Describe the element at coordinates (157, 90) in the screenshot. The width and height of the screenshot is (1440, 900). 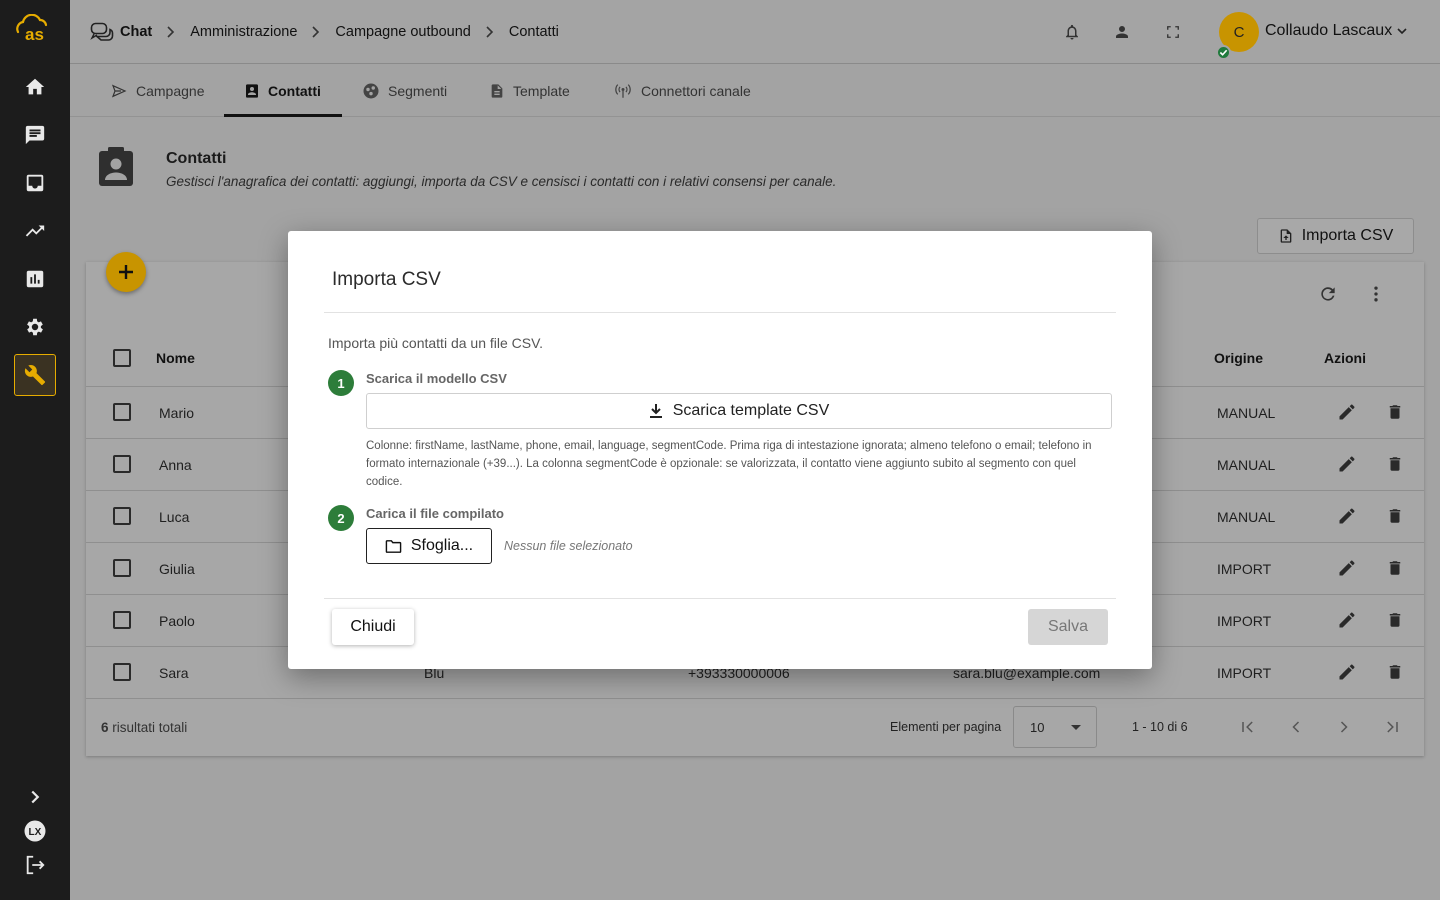
I see `tab-campagne: Campagne` at that location.